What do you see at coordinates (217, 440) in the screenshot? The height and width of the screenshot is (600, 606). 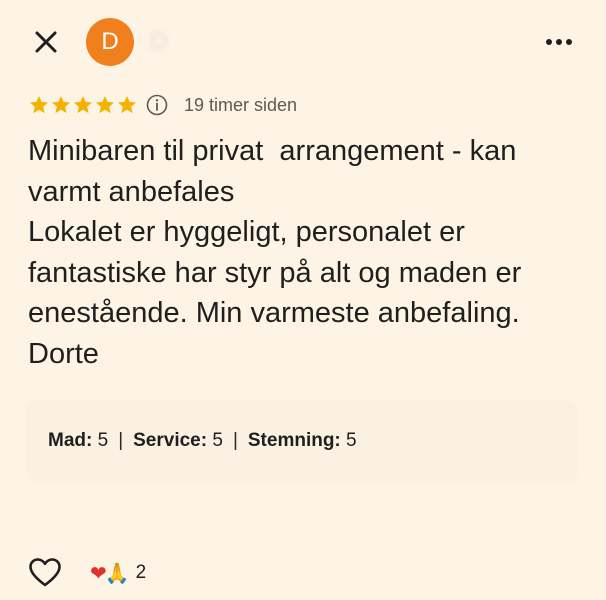 I see `rating-value-service: 5` at bounding box center [217, 440].